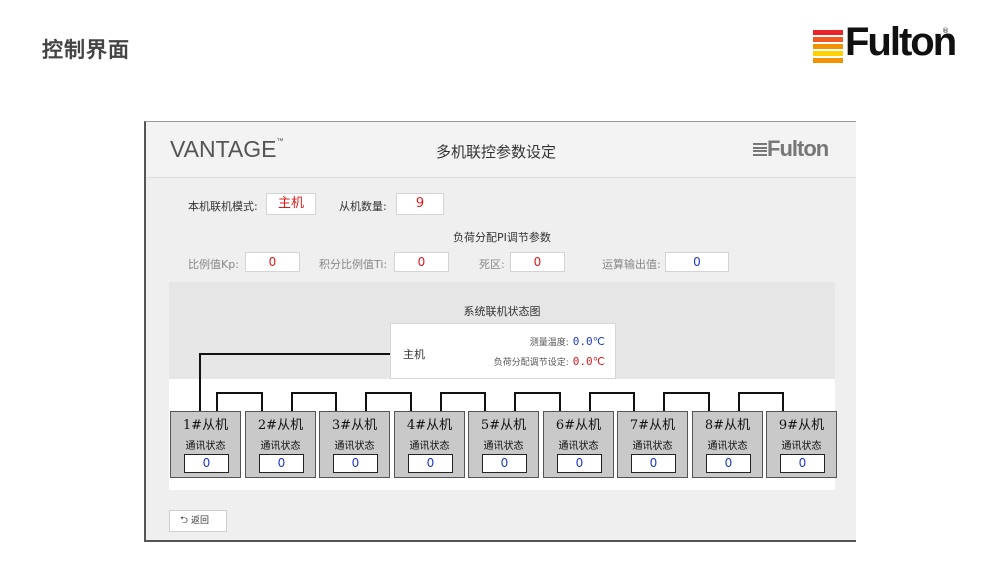  I want to click on slave-unit: 6#从机通讯状态 0, so click(578, 444).